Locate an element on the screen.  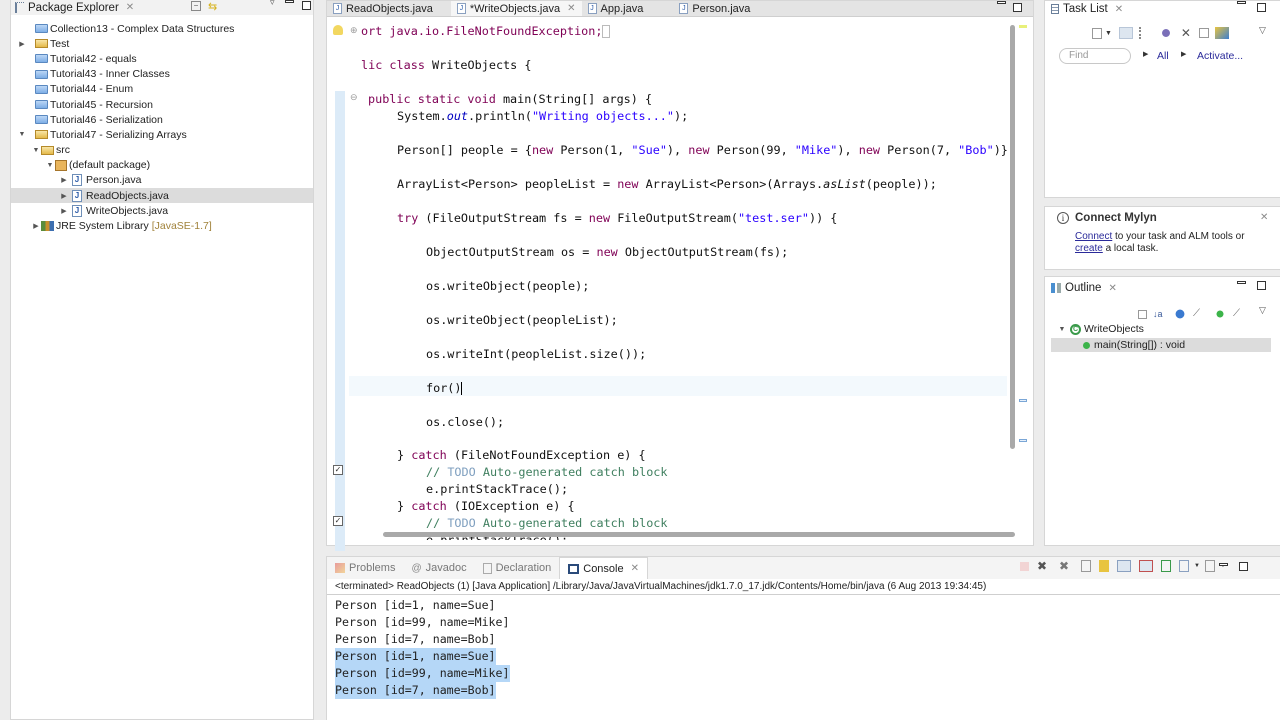
task-list-tab: Task List ✕ is located at coordinates (1087, 9).